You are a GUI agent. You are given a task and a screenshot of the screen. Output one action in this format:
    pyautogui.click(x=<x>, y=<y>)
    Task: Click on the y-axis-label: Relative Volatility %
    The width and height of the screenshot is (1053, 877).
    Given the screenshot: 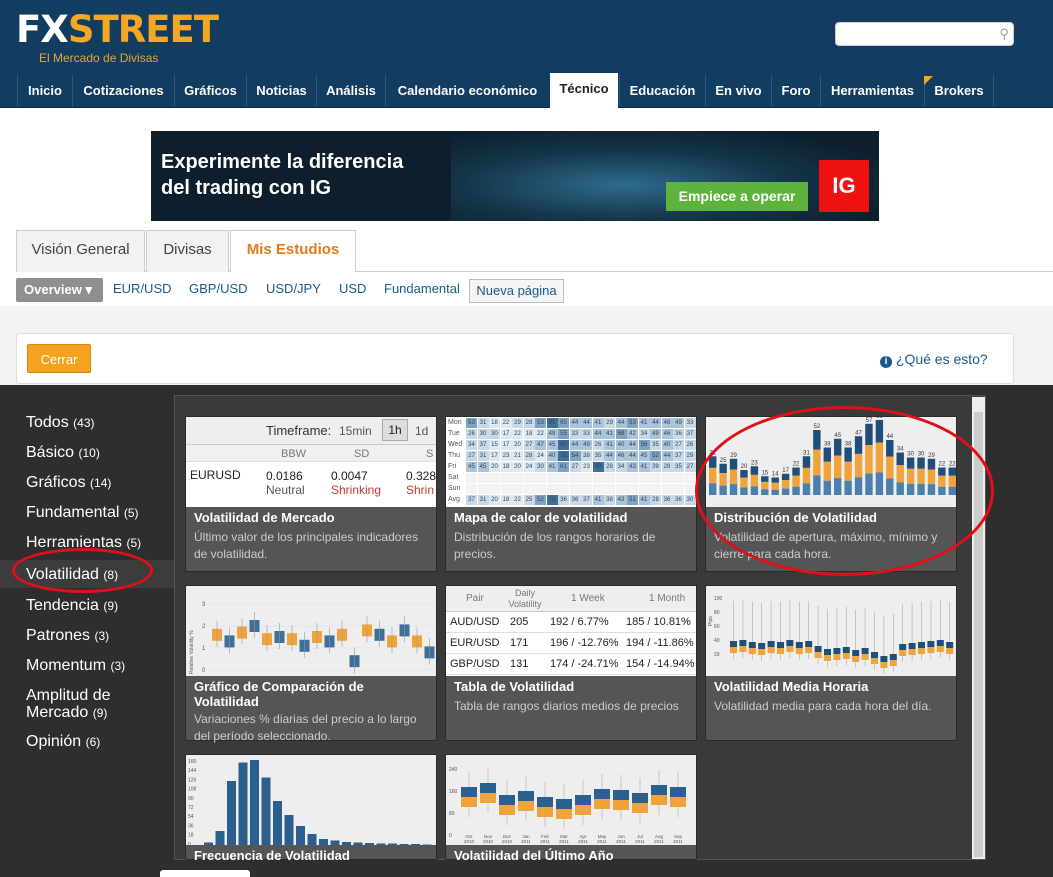 What is the action you would take?
    pyautogui.click(x=192, y=652)
    